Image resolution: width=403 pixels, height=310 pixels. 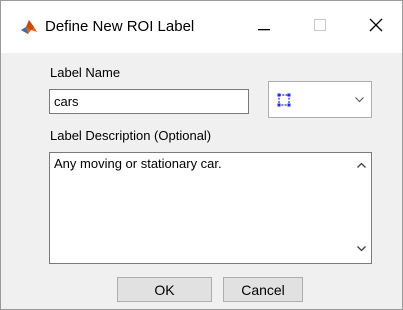 I want to click on vertical-scrollbar, so click(x=361, y=208).